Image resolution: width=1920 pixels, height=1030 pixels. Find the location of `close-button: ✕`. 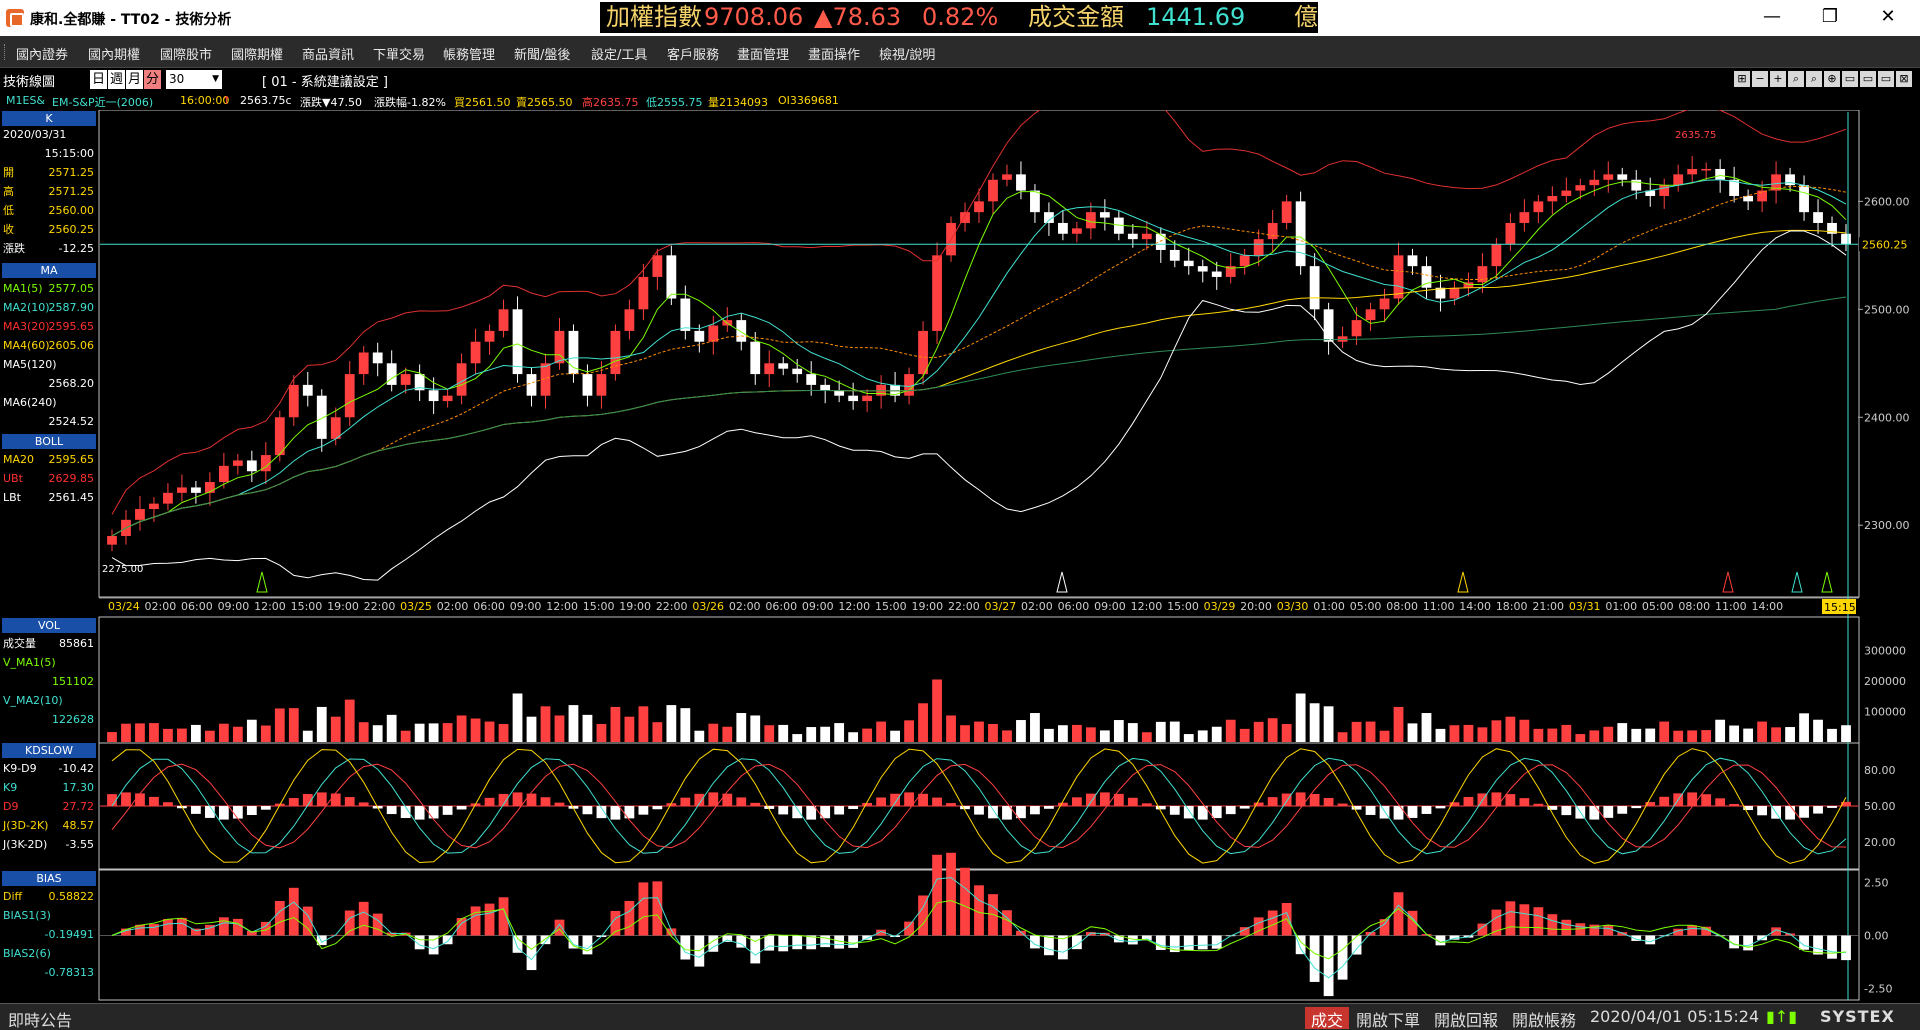

close-button: ✕ is located at coordinates (1888, 16).